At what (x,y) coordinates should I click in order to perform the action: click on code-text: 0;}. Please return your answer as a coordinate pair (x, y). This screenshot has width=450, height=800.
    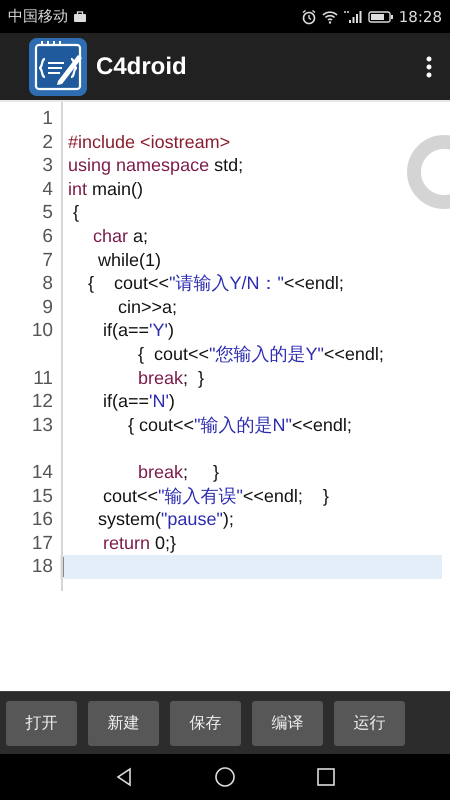
    Looking at the image, I should click on (165, 543).